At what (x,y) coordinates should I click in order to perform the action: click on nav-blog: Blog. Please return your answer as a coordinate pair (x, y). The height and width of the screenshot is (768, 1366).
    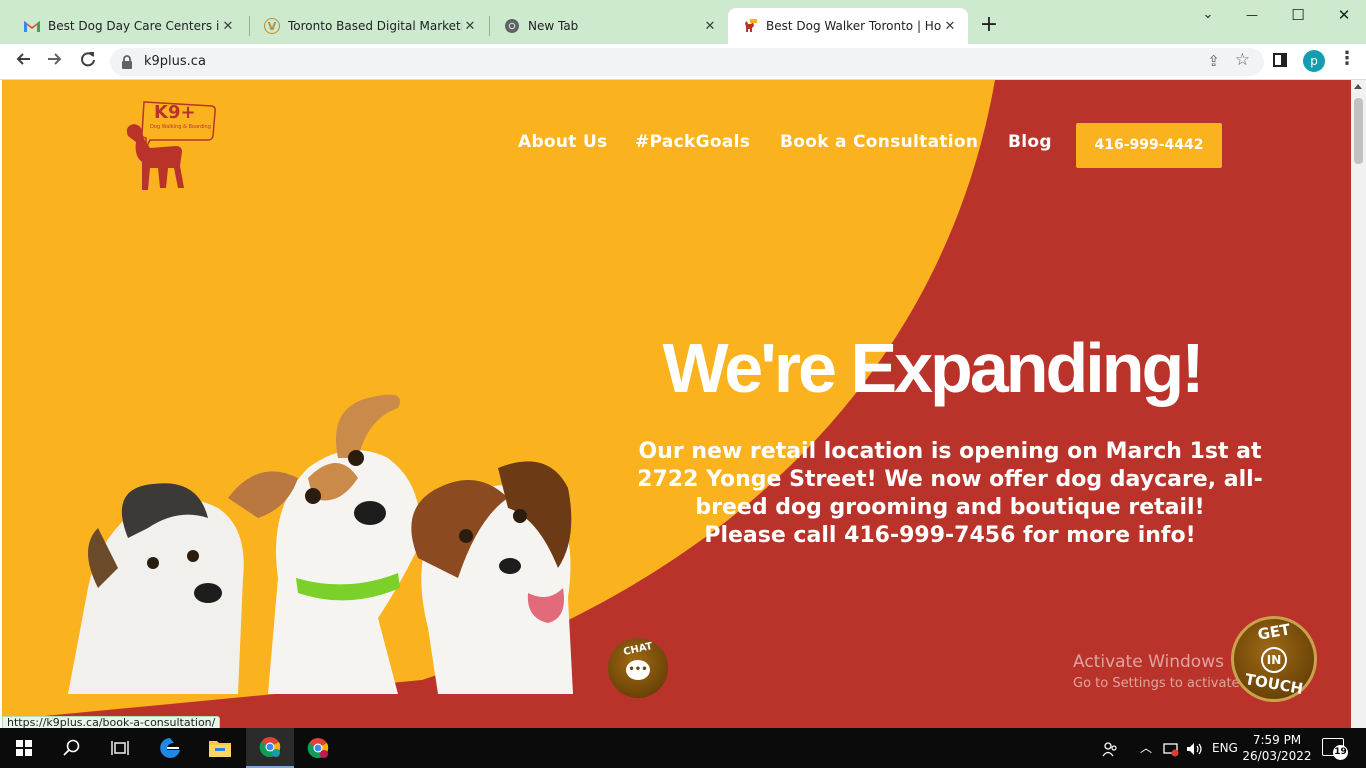
    Looking at the image, I should click on (1030, 142).